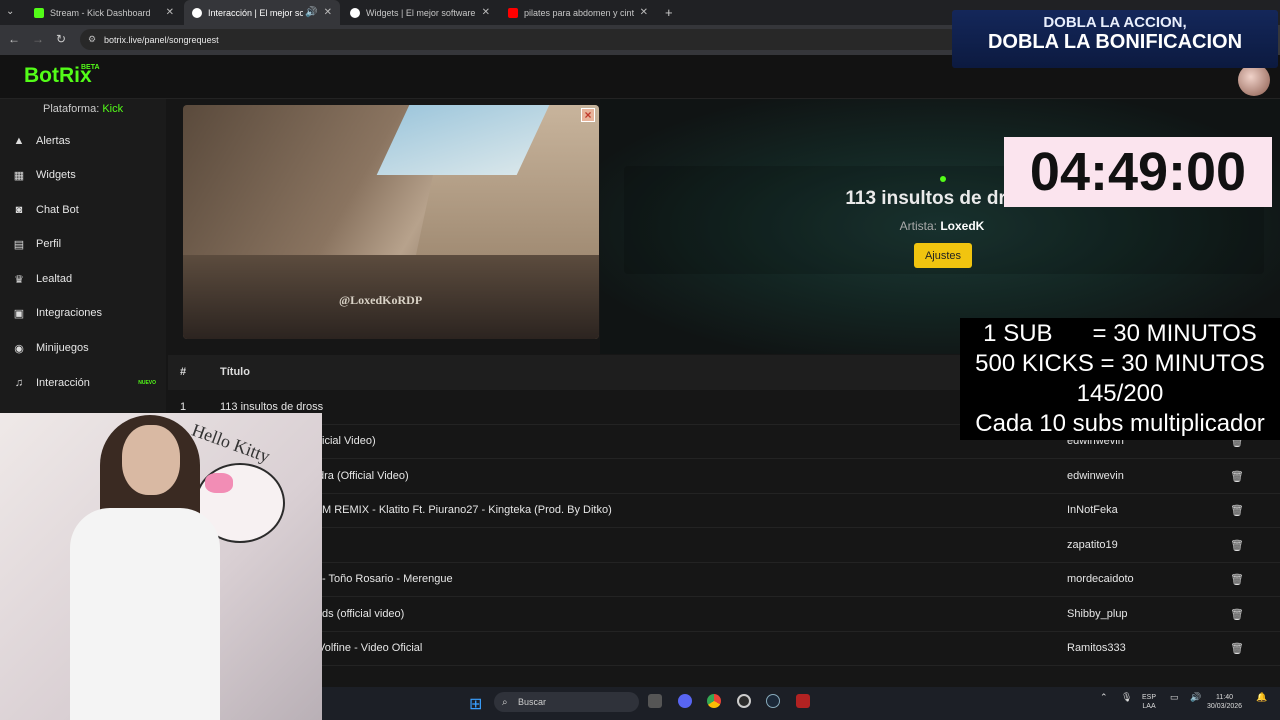 The image size is (1280, 720). What do you see at coordinates (83, 348) in the screenshot?
I see `sidebar-item-minijuegos: ◉ Minijuegos` at bounding box center [83, 348].